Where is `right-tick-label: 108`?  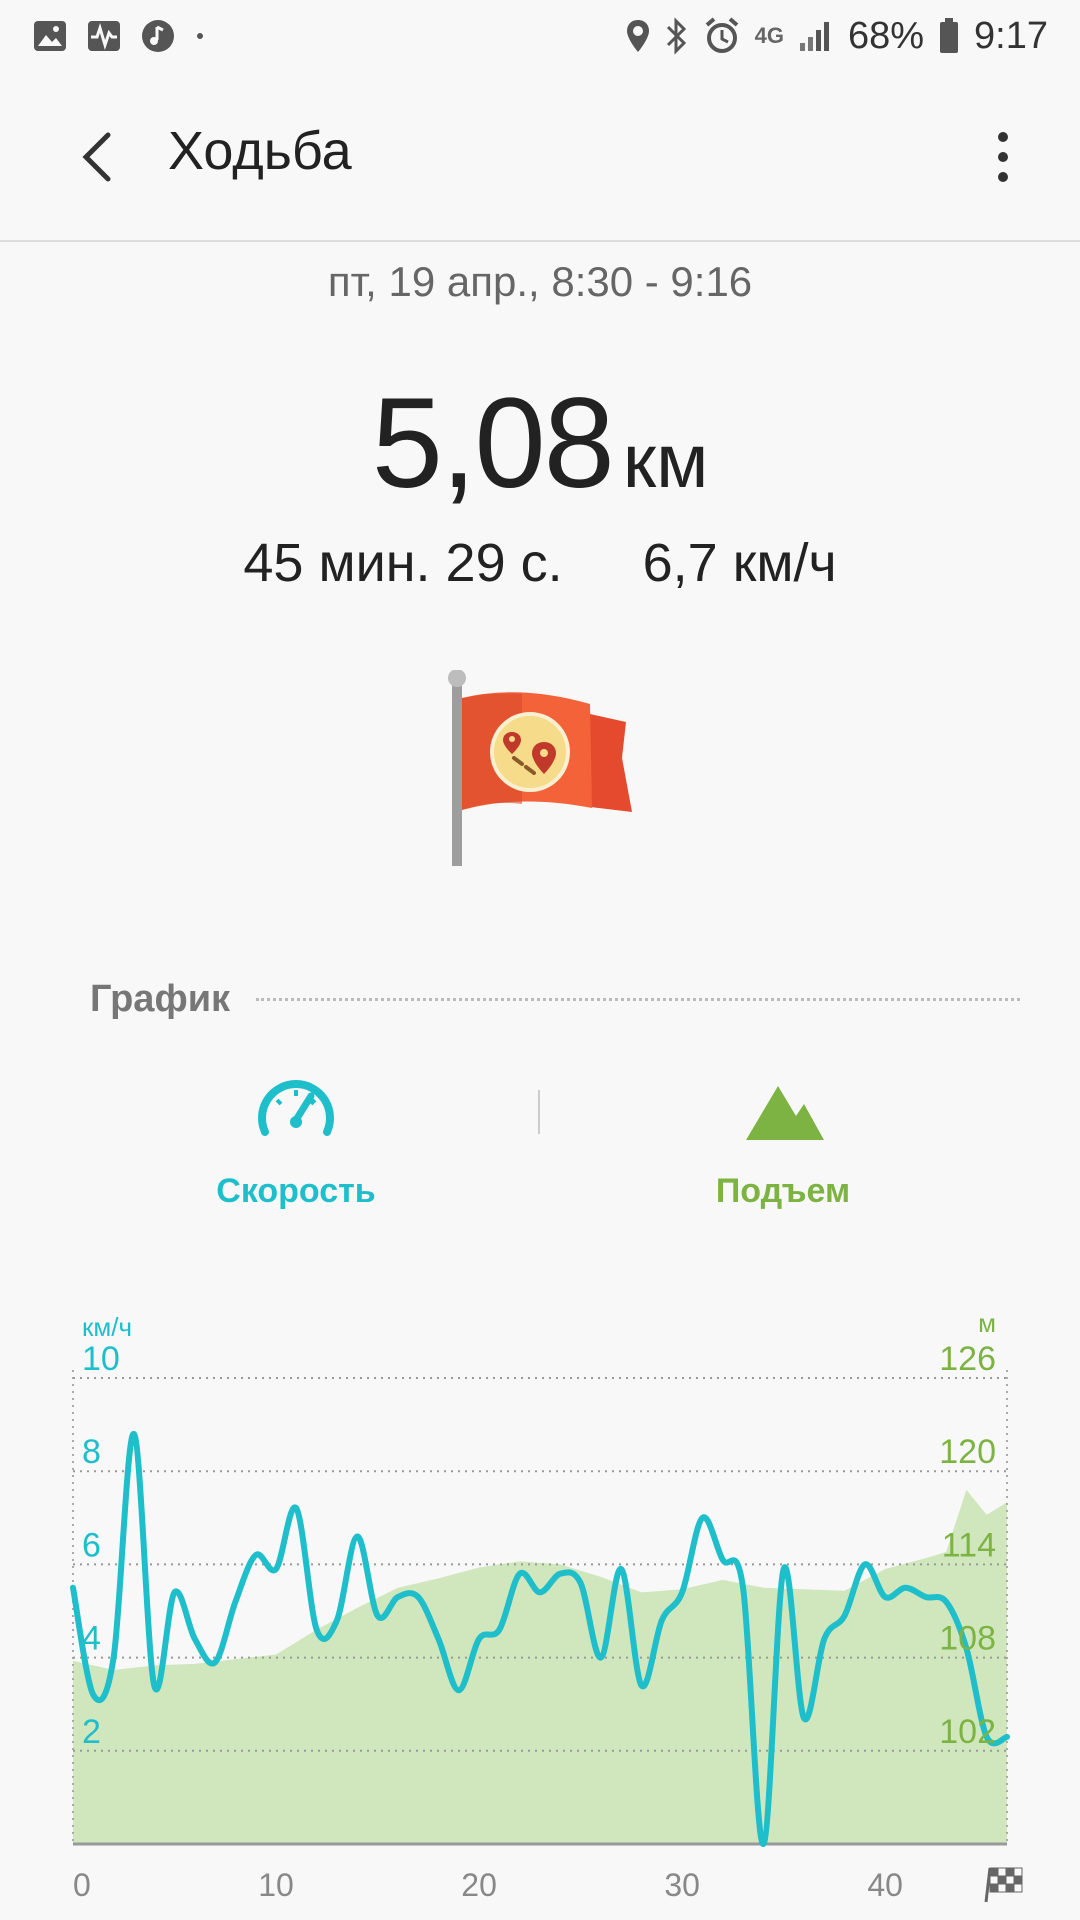
right-tick-label: 108 is located at coordinates (967, 1639).